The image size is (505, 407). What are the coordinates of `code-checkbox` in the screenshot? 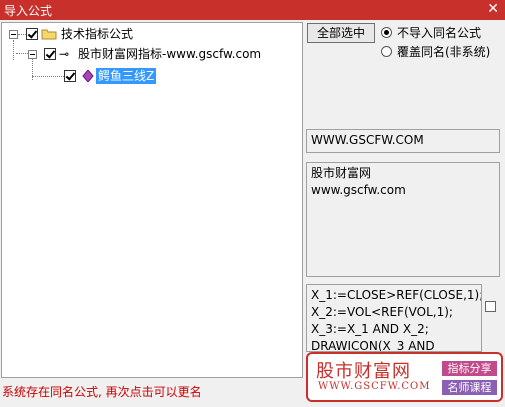 It's located at (490, 306).